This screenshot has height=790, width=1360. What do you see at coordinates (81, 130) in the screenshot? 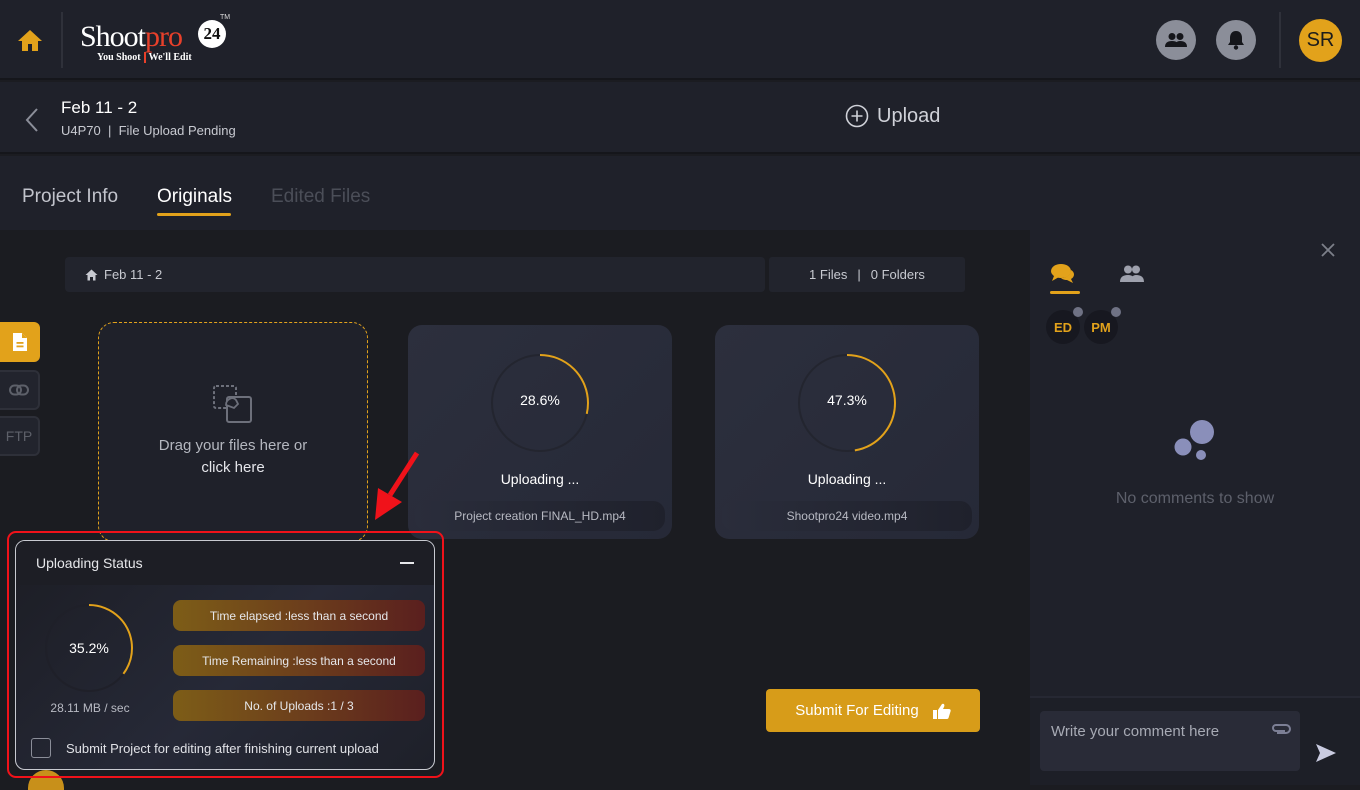
I see `project-code: U4P70` at bounding box center [81, 130].